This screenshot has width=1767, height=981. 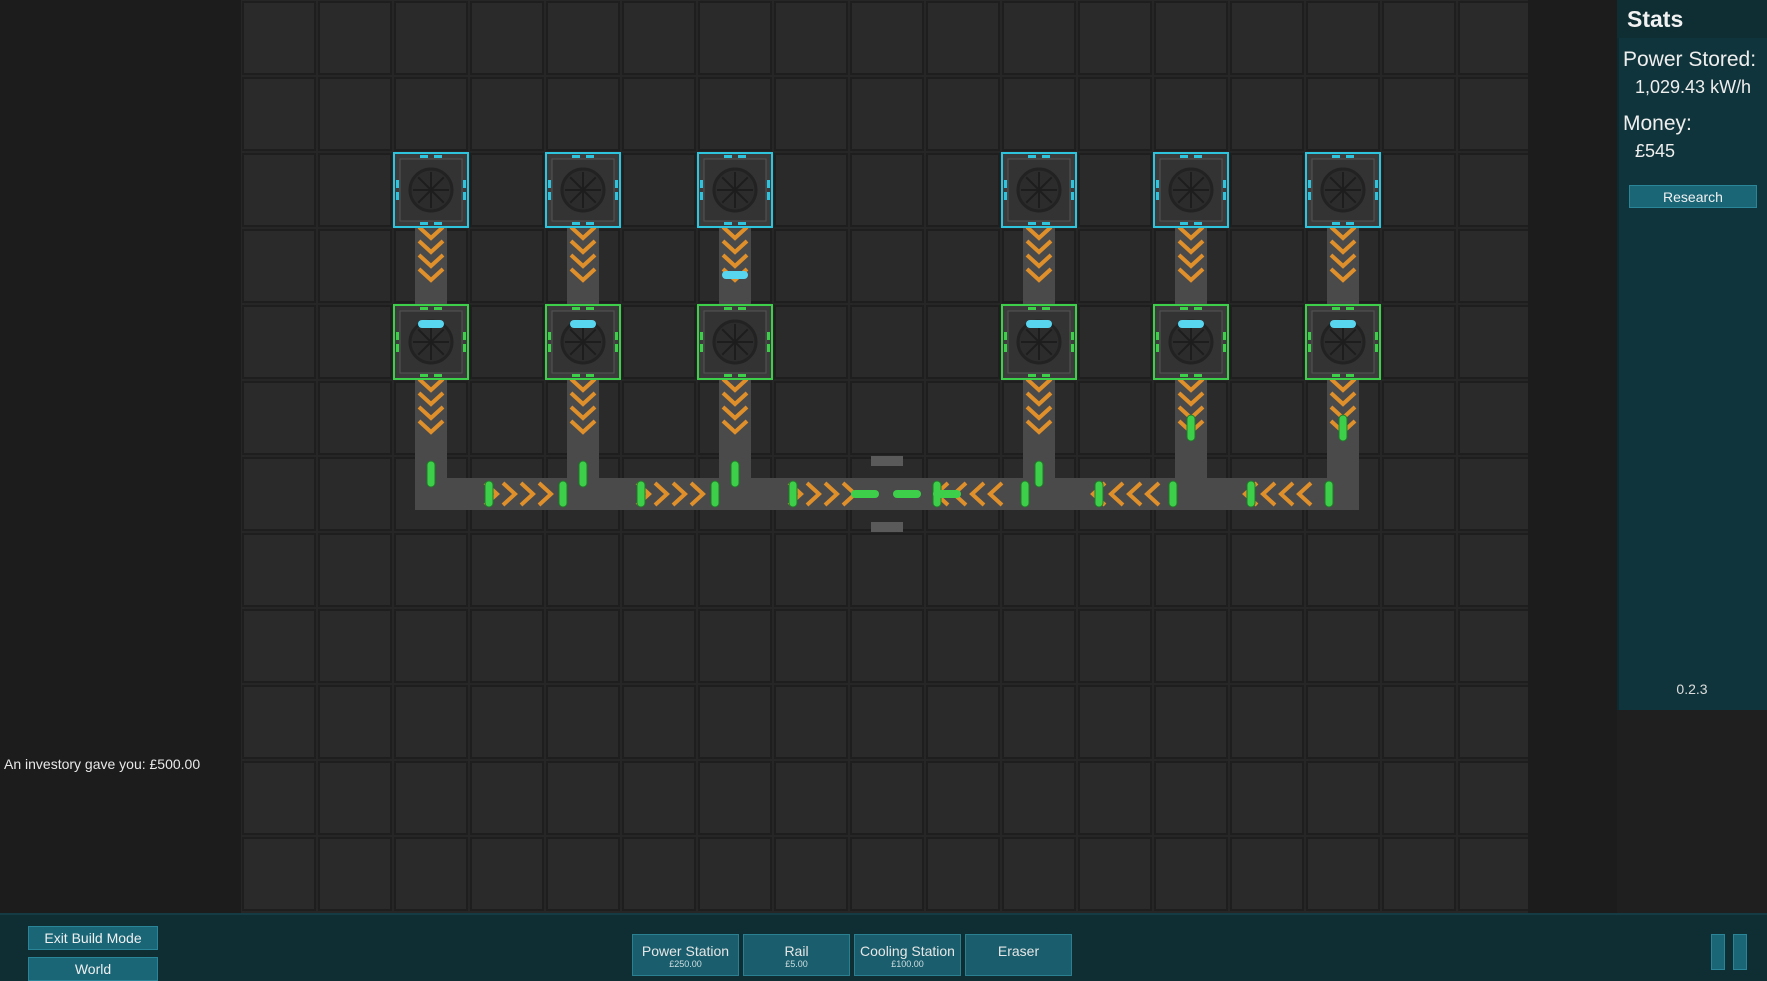 What do you see at coordinates (907, 964) in the screenshot?
I see `cooling-station-price: £100.00` at bounding box center [907, 964].